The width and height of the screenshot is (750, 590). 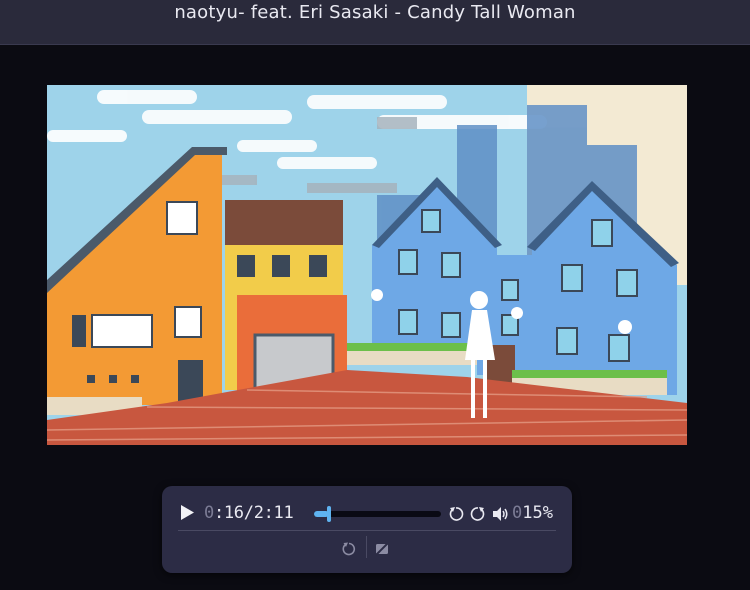 I want to click on rewind-button, so click(x=456, y=514).